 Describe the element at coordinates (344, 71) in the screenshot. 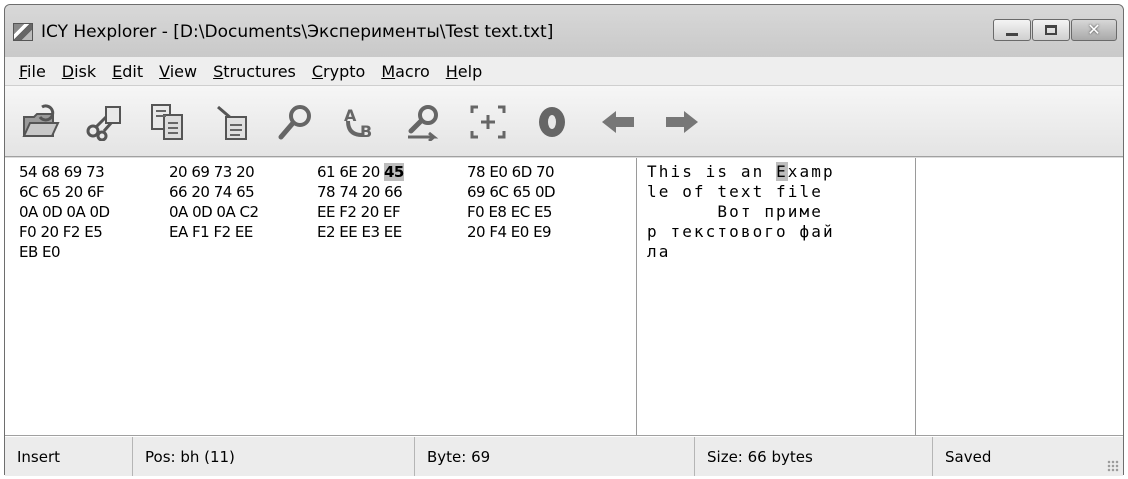

I see `menu-crypto-label: rypto` at that location.